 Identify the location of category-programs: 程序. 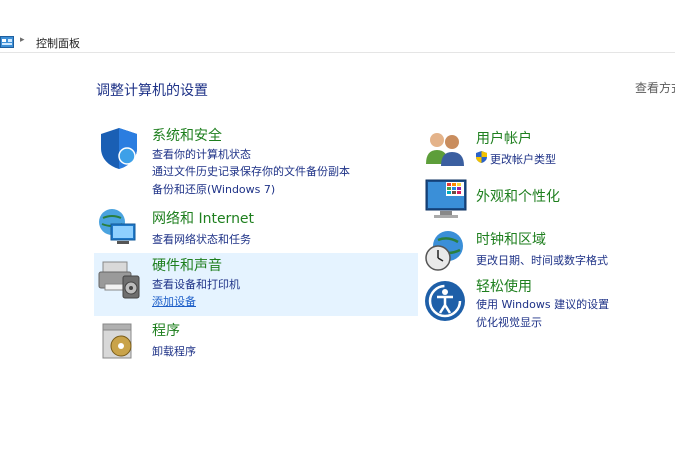
(166, 330).